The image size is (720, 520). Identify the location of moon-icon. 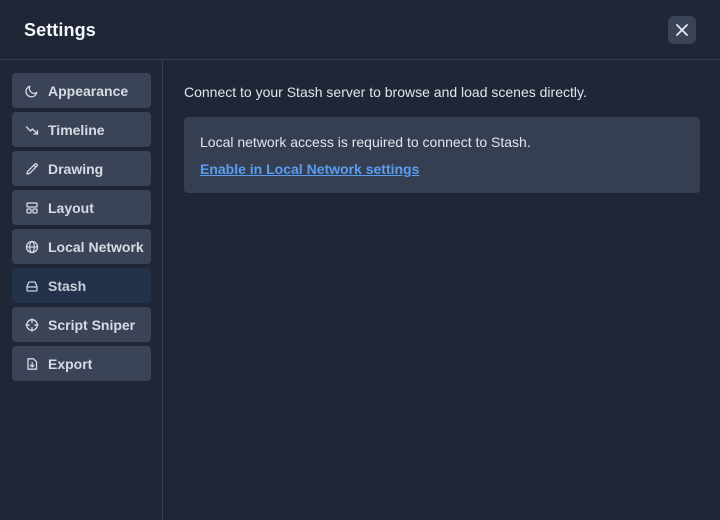
(32, 91).